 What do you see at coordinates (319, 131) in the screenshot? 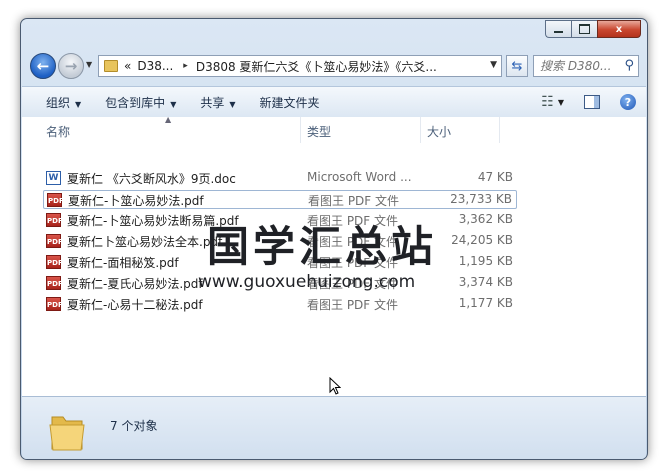
I see `column-header-type: 类型` at bounding box center [319, 131].